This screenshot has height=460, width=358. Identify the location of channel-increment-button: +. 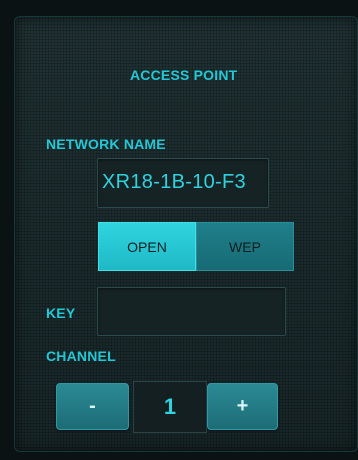
(242, 406).